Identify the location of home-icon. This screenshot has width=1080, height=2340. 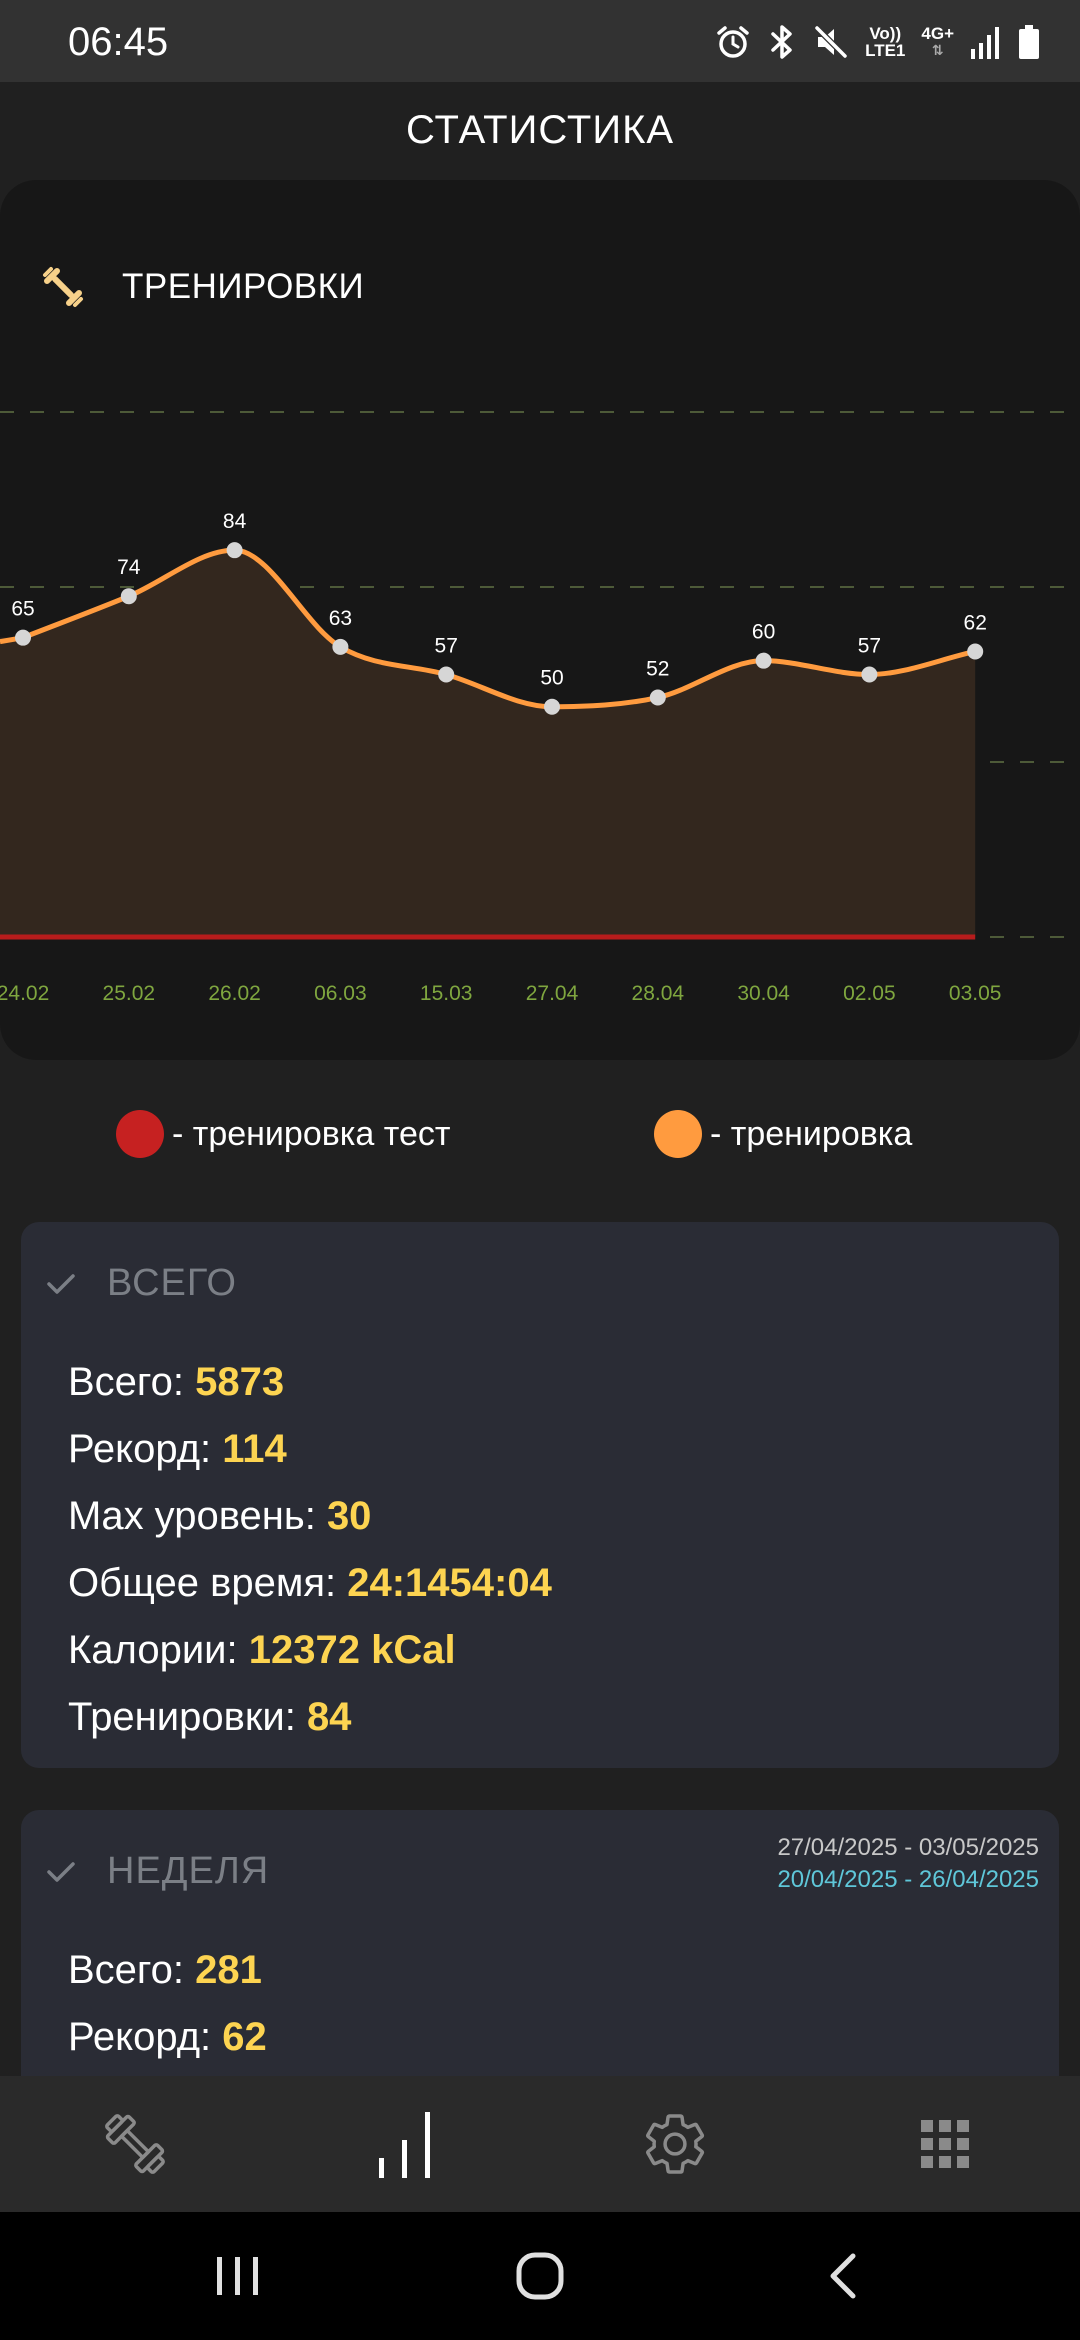
(540, 2276).